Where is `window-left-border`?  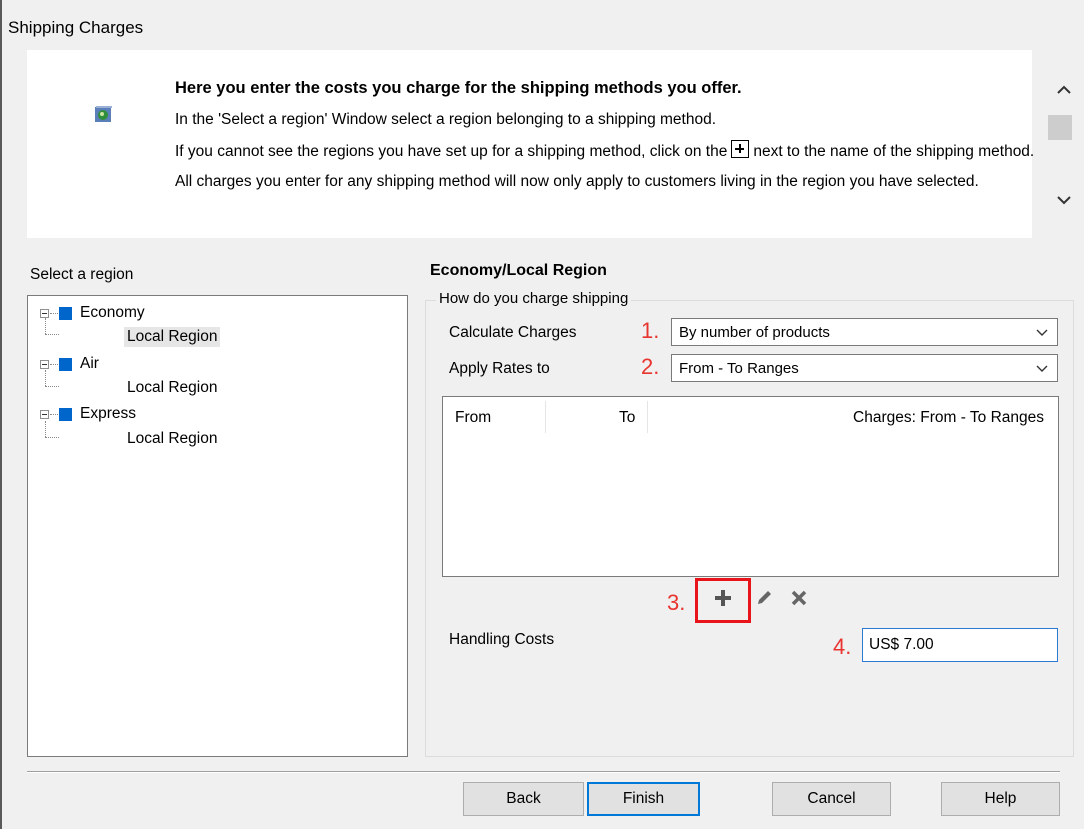
window-left-border is located at coordinates (1, 414).